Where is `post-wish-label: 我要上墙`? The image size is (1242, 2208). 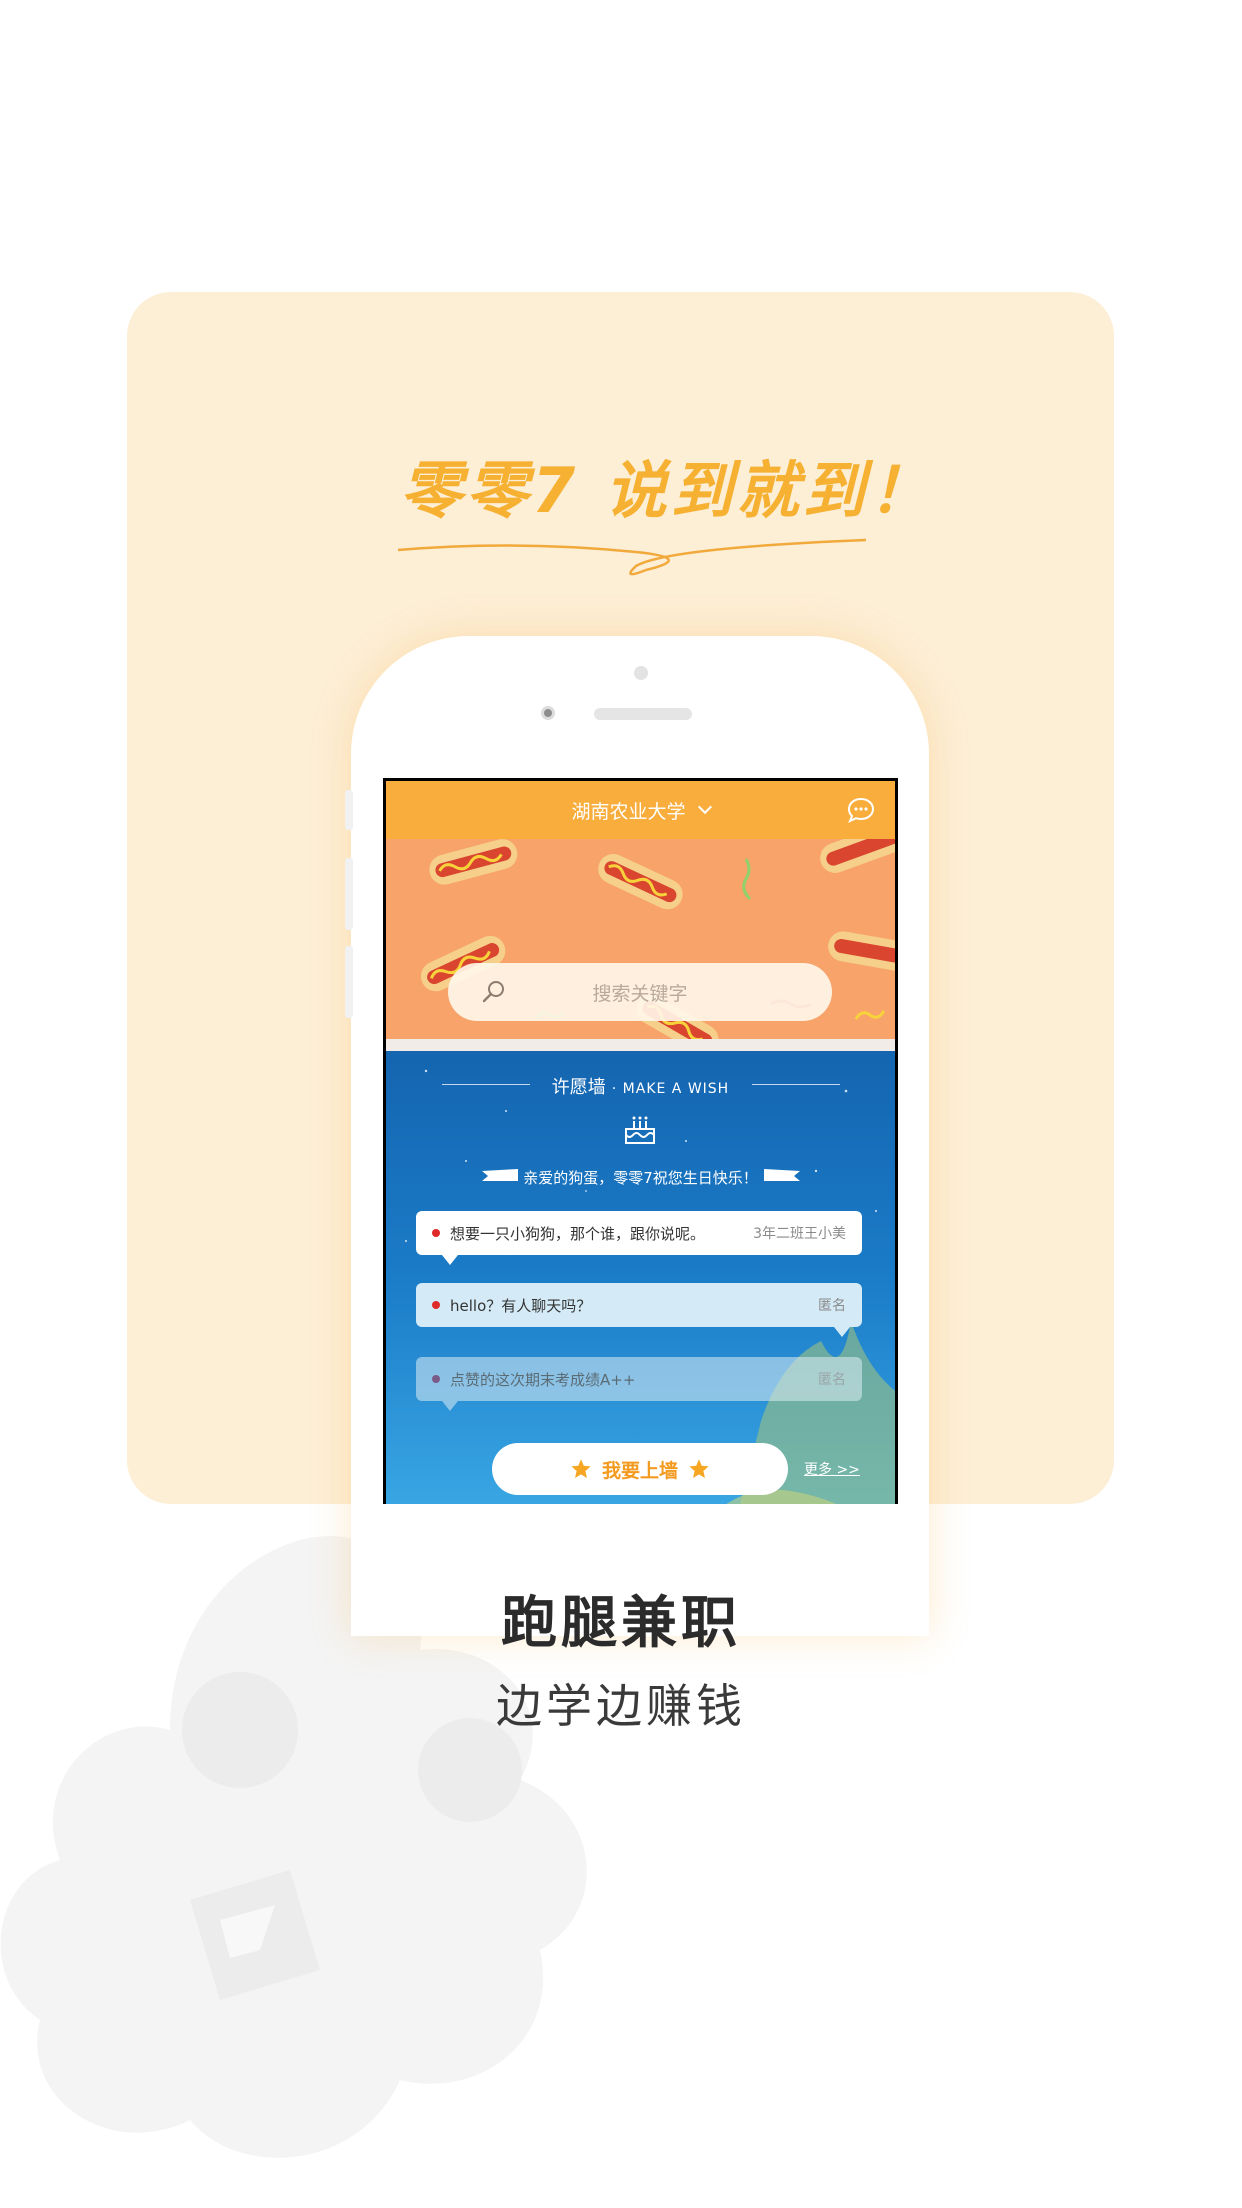 post-wish-label: 我要上墙 is located at coordinates (639, 1470).